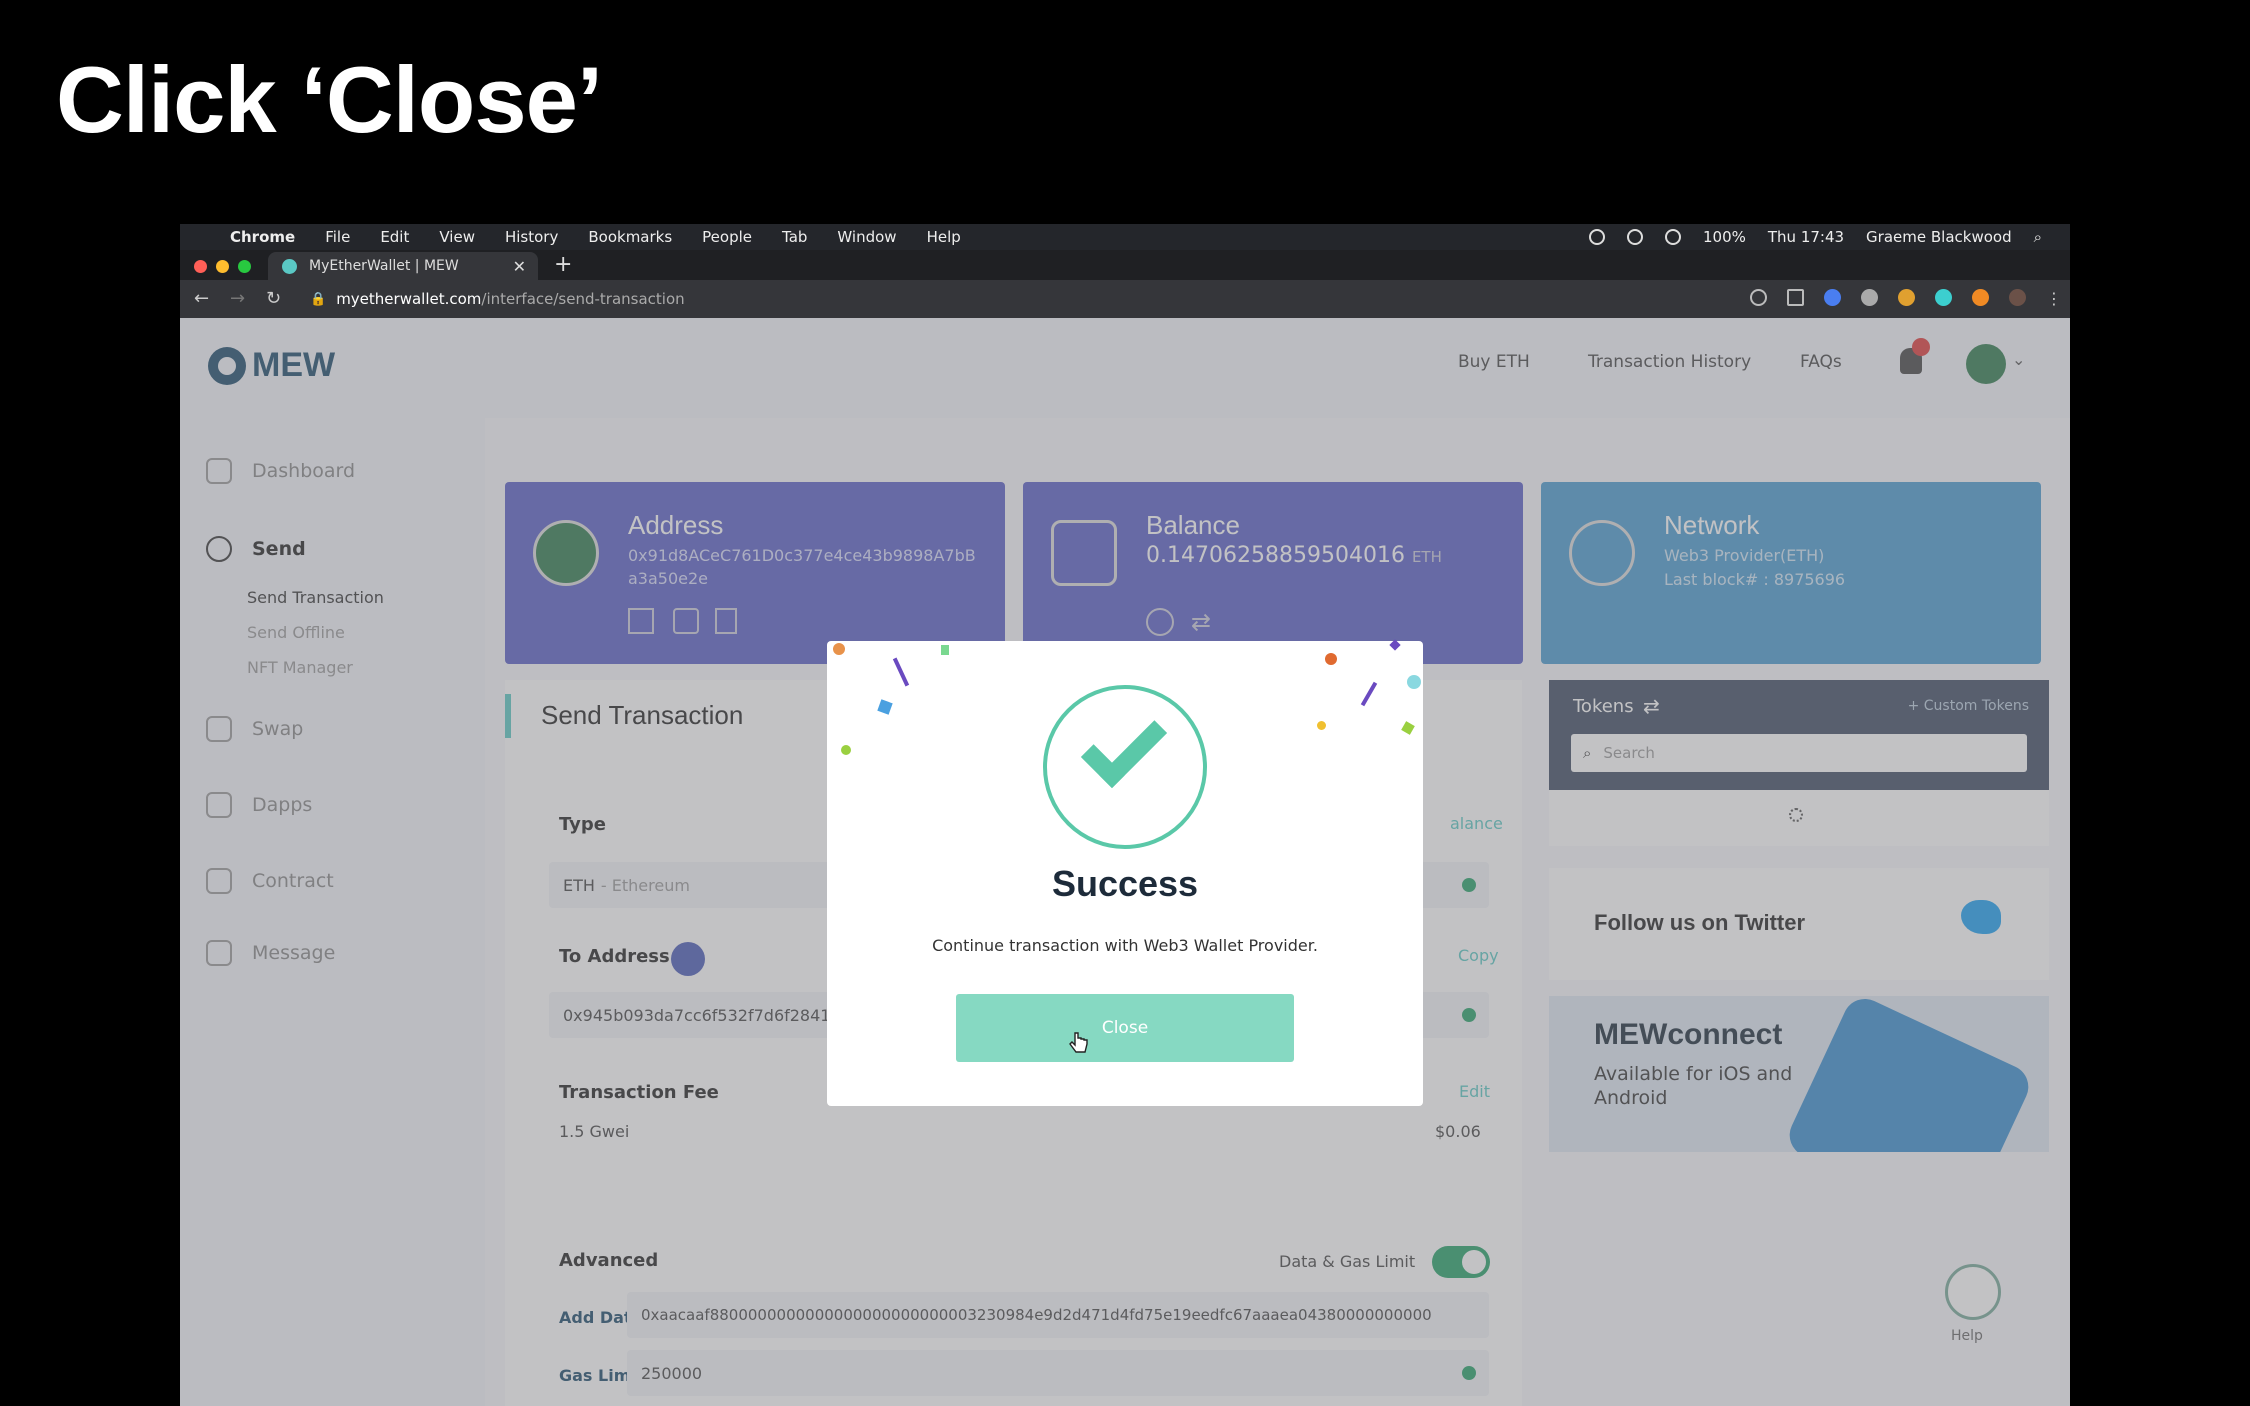 The height and width of the screenshot is (1406, 2250). What do you see at coordinates (1939, 237) in the screenshot?
I see `user-name: Graeme Blackwood` at bounding box center [1939, 237].